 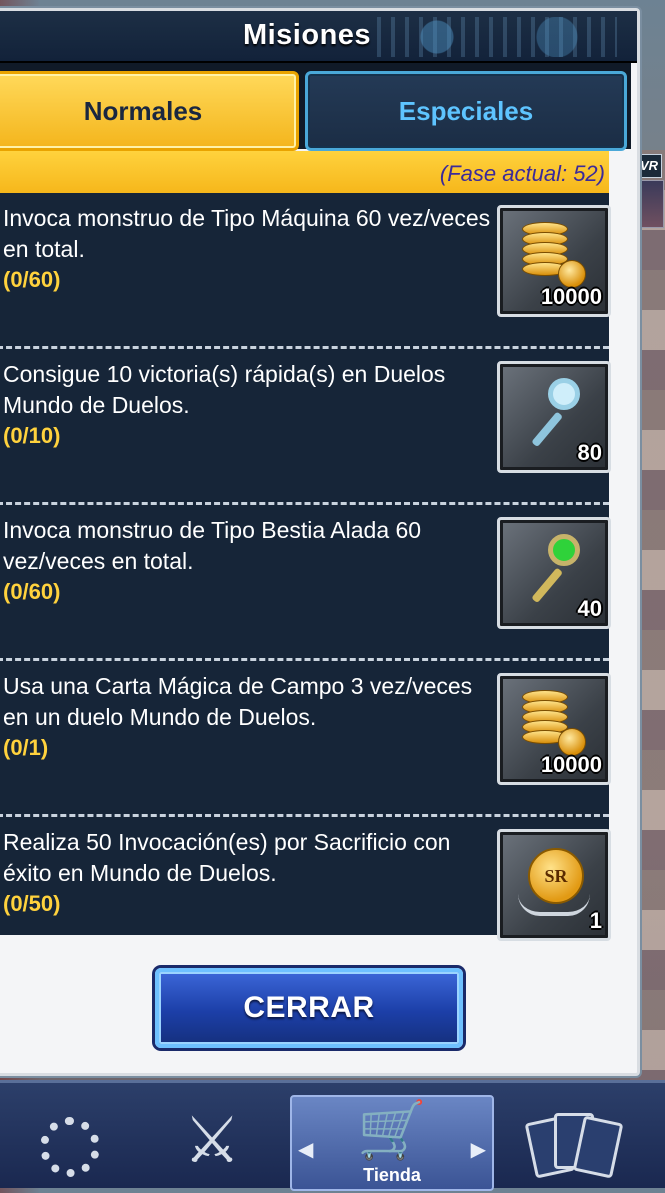 I want to click on nav-shop: ◀ 🛒 Tienda ▶, so click(x=392, y=1143).